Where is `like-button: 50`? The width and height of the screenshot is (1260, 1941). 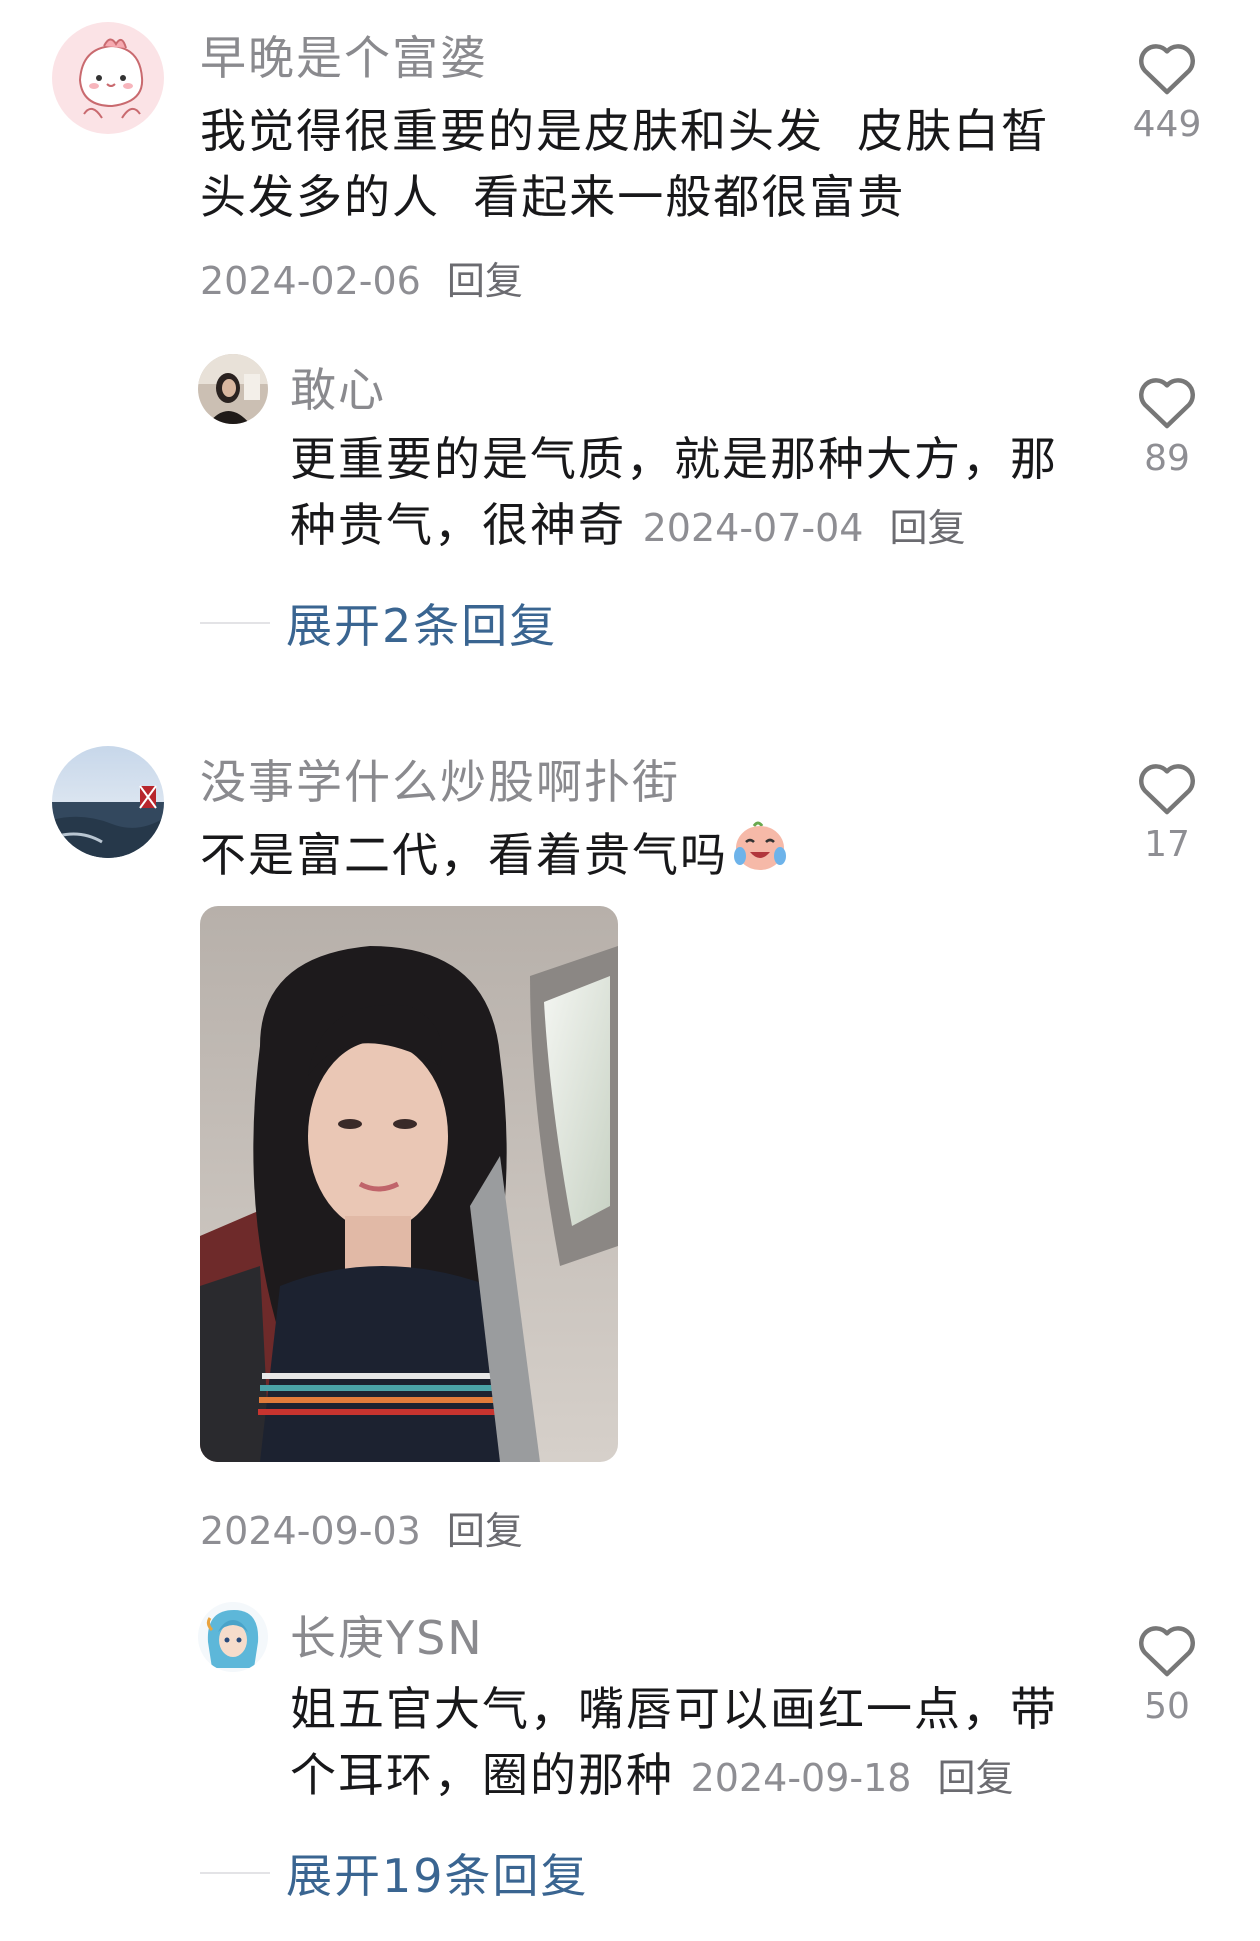 like-button: 50 is located at coordinates (1167, 1673).